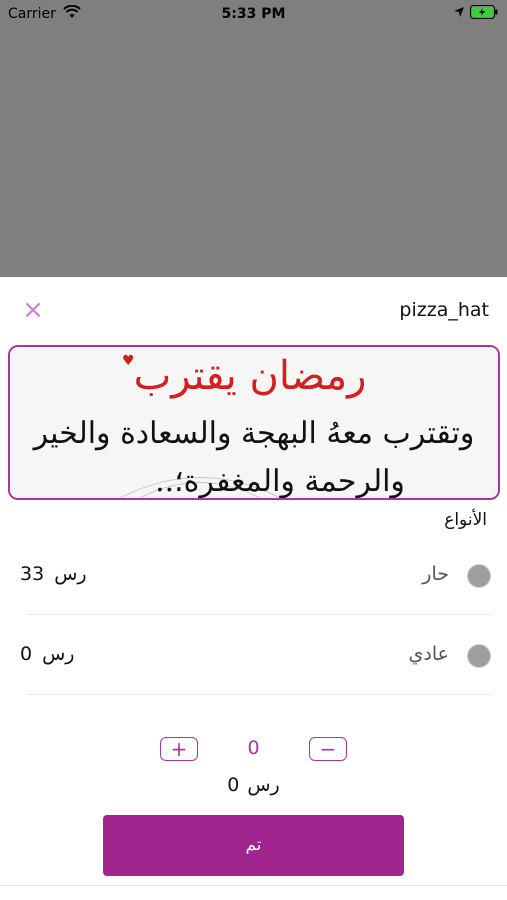 This screenshot has width=507, height=900. What do you see at coordinates (32, 574) in the screenshot?
I see `price-value: 33` at bounding box center [32, 574].